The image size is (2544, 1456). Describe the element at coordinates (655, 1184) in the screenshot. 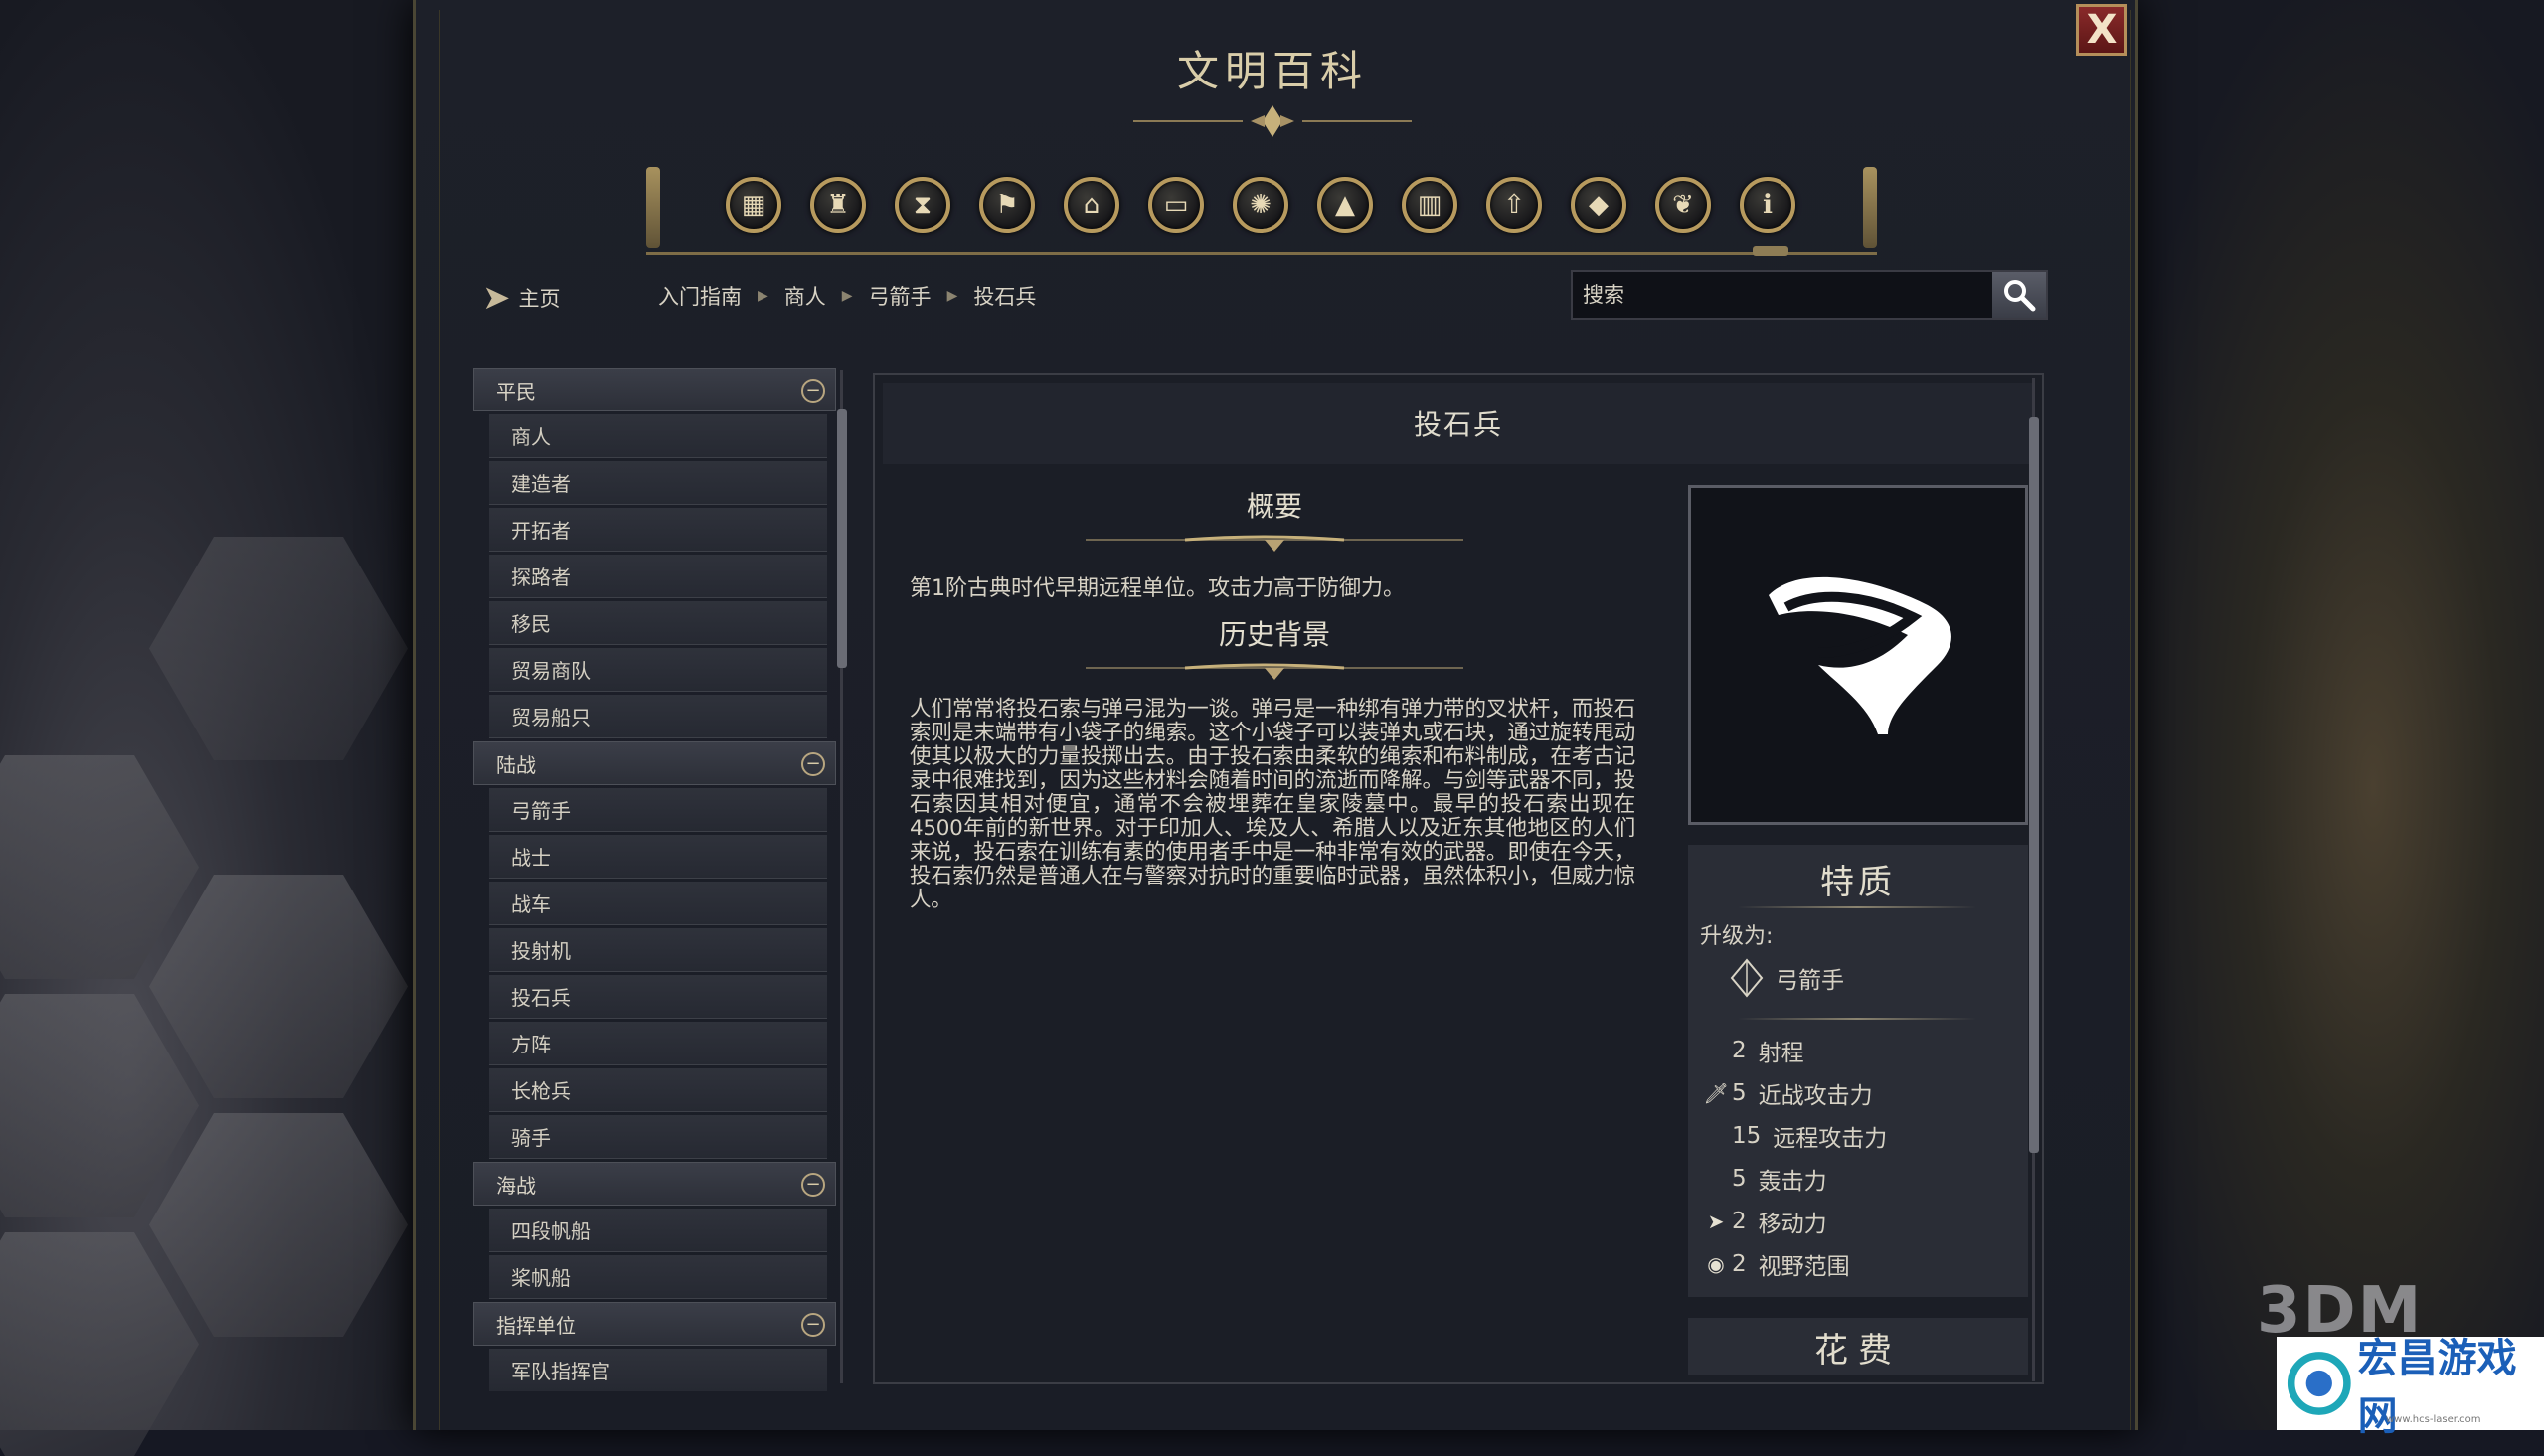

I see `sidebar-group-naval: 海战 −` at that location.